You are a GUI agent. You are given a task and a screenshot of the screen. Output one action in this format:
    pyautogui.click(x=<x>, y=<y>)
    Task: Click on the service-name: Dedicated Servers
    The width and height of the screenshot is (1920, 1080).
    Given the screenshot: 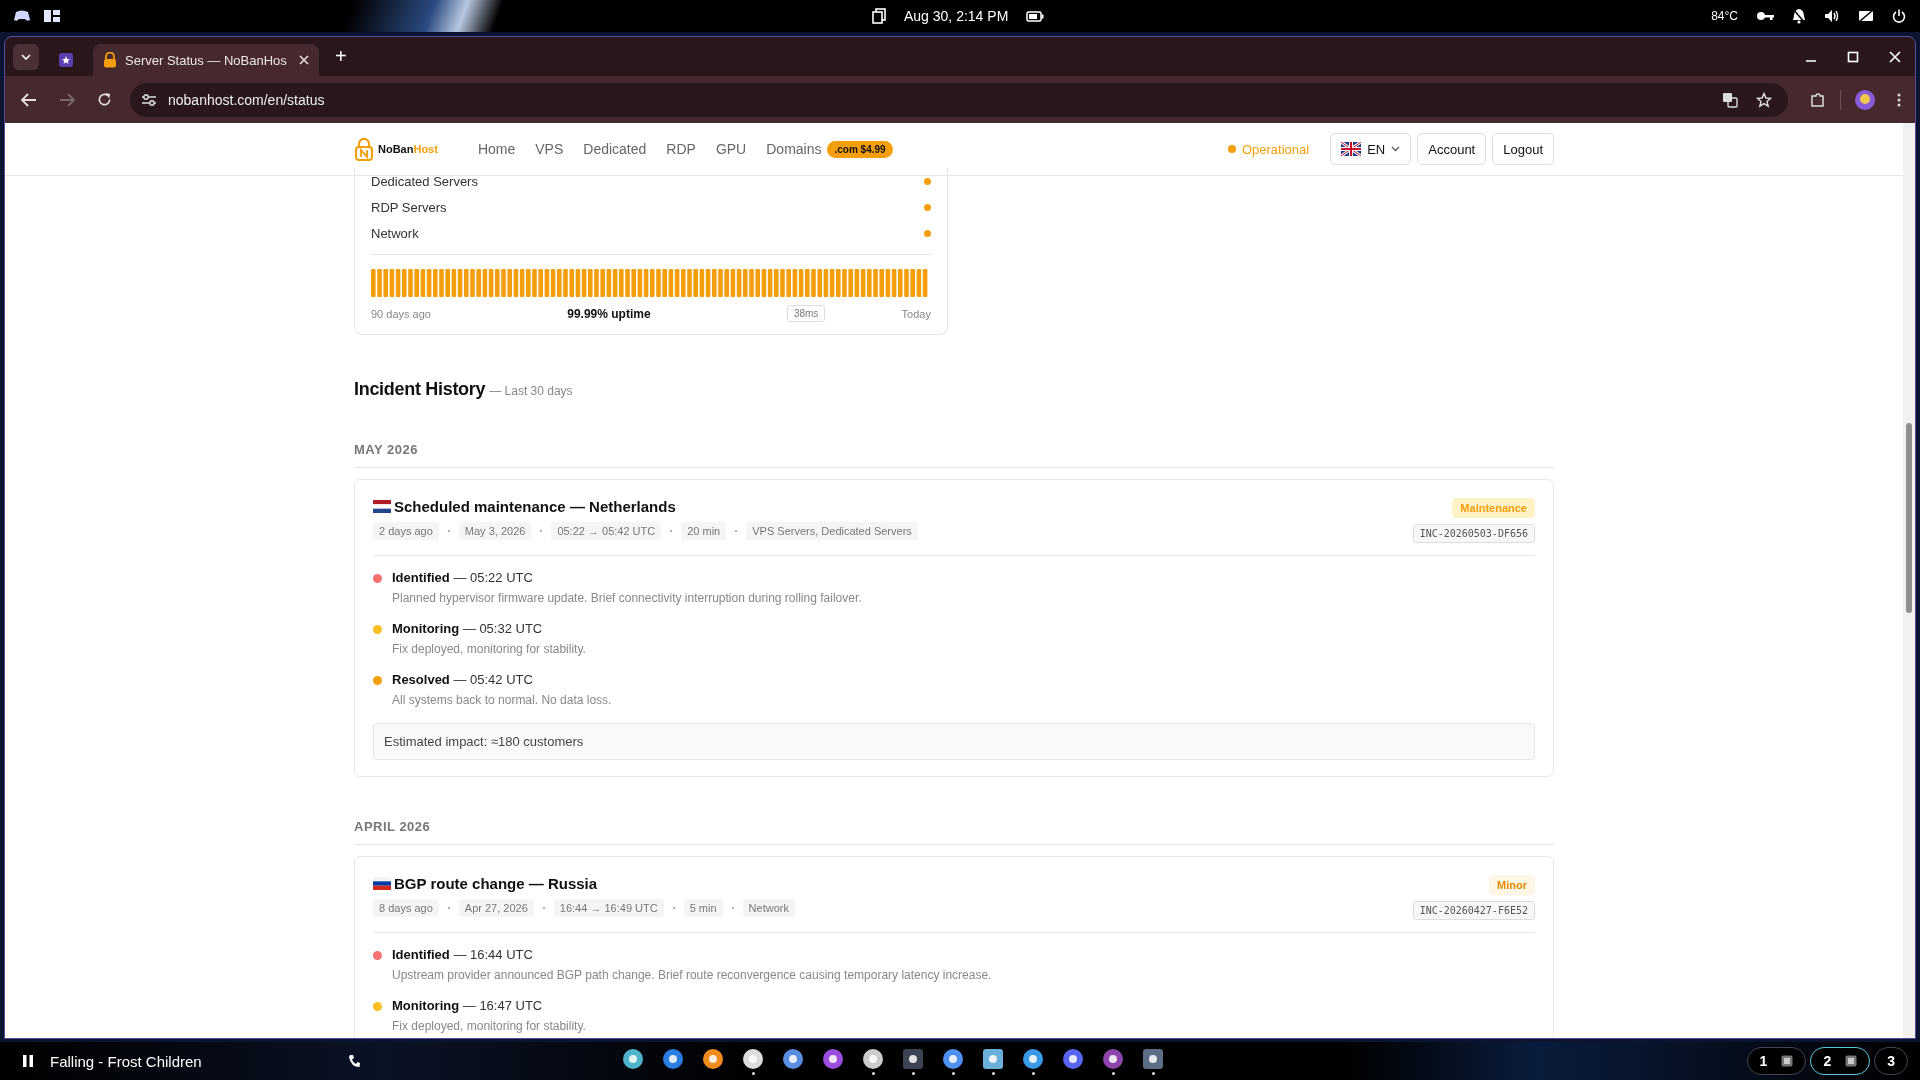 What is the action you would take?
    pyautogui.click(x=424, y=181)
    